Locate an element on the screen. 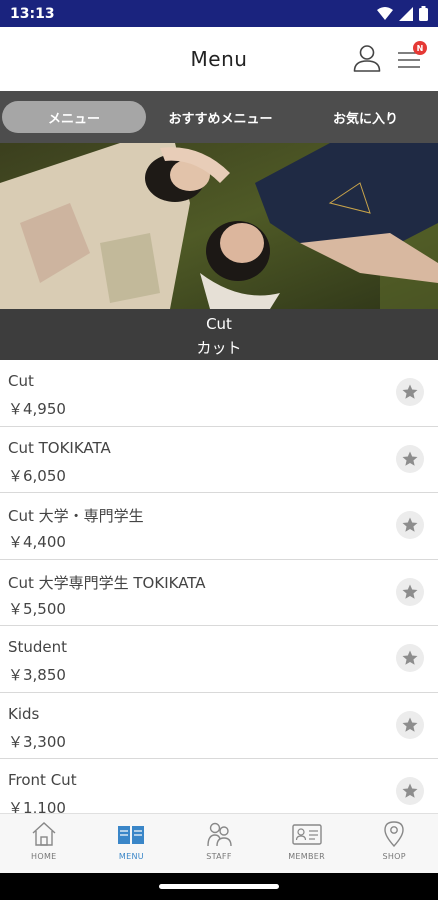 The width and height of the screenshot is (438, 900). home-gesture-handle is located at coordinates (219, 886).